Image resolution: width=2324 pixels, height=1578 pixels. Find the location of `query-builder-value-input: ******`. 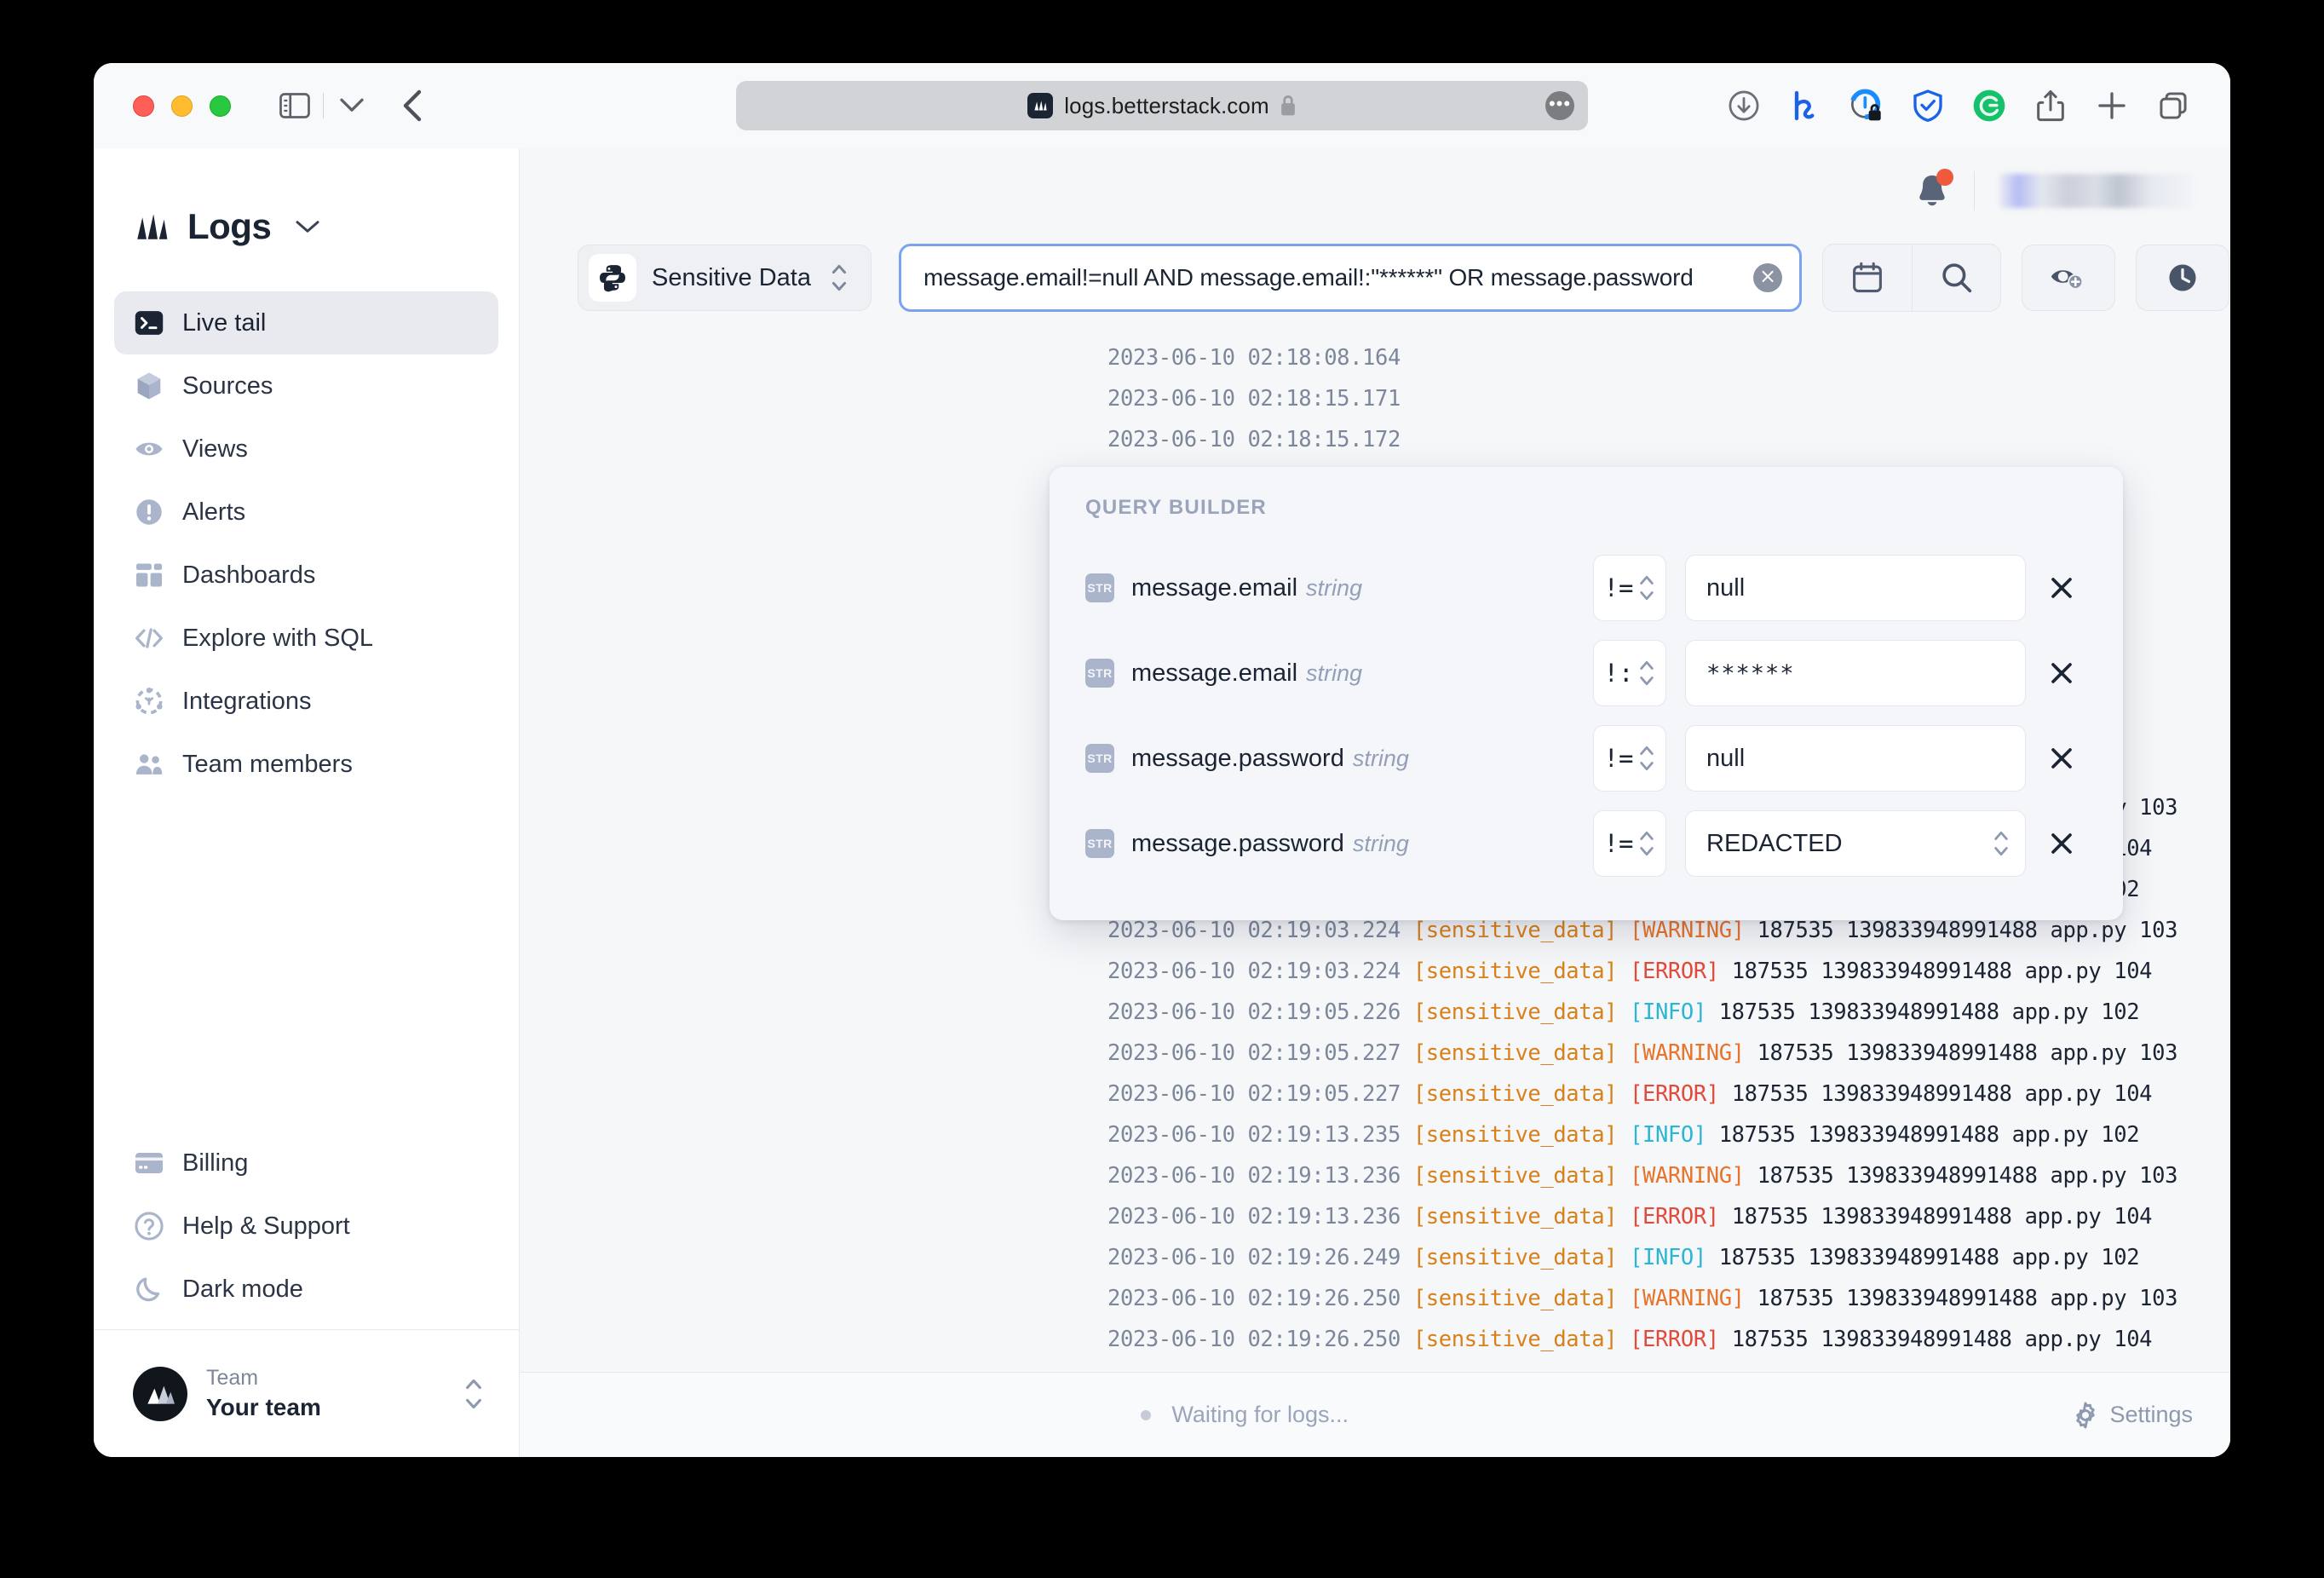

query-builder-value-input: ****** is located at coordinates (1855, 673).